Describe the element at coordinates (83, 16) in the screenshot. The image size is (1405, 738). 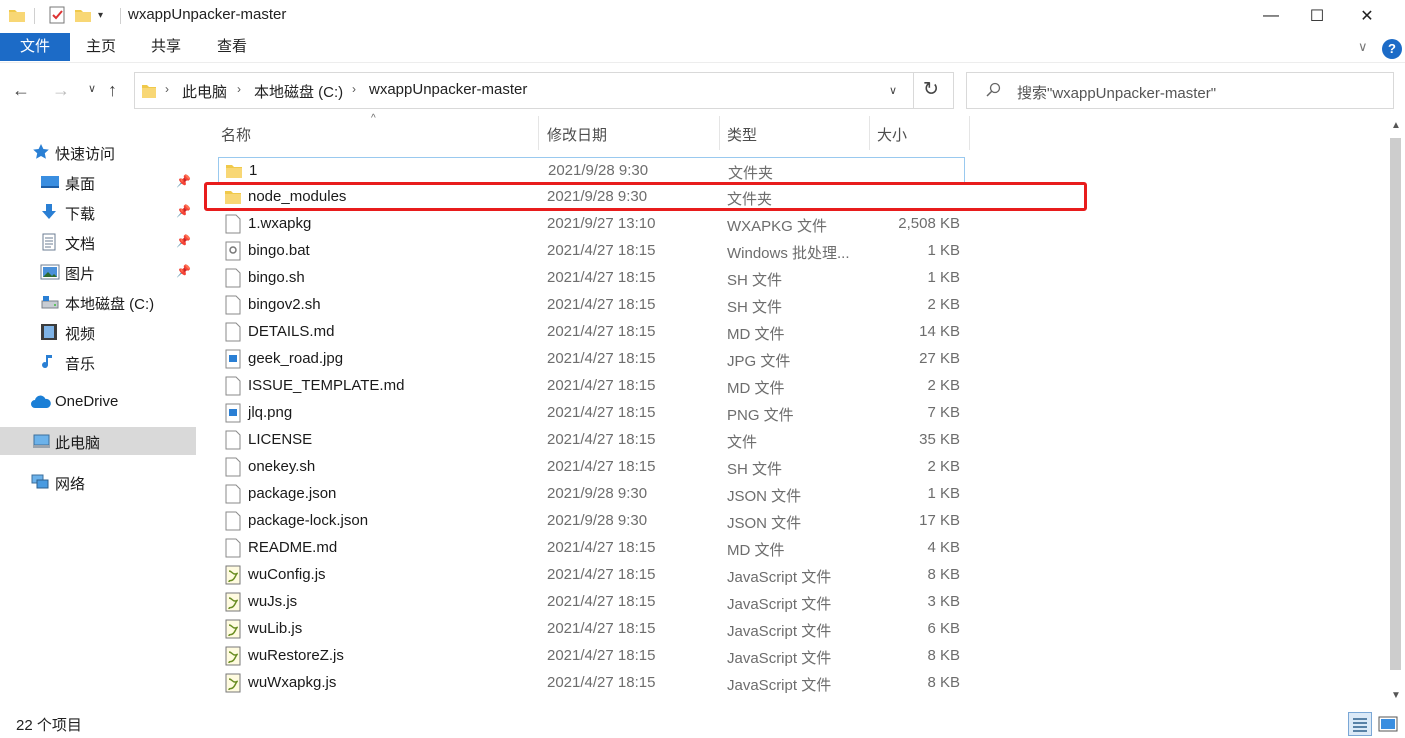
I see `new-folder-icon` at that location.